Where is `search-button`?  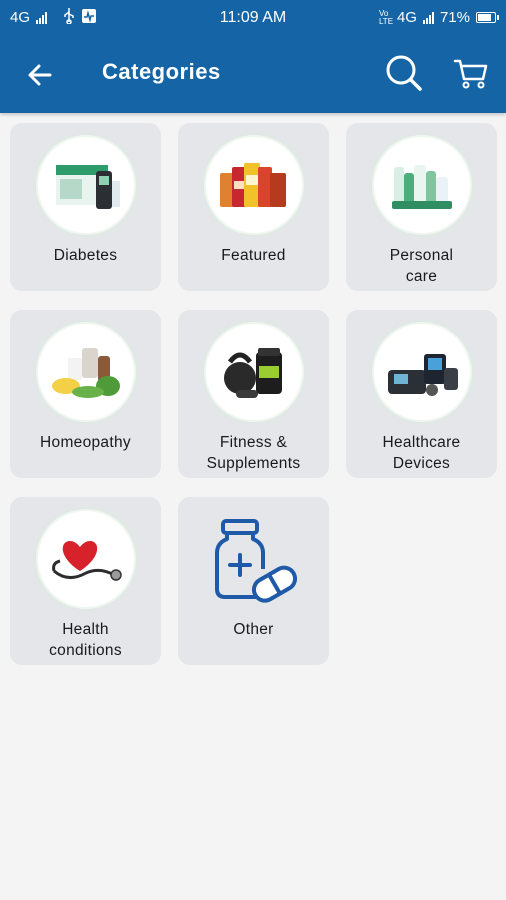 search-button is located at coordinates (404, 73).